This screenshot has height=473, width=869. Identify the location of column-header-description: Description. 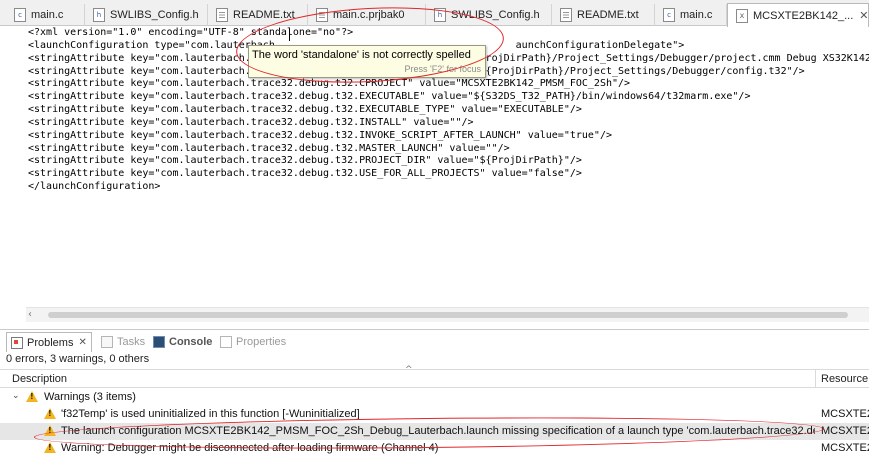
(39, 379).